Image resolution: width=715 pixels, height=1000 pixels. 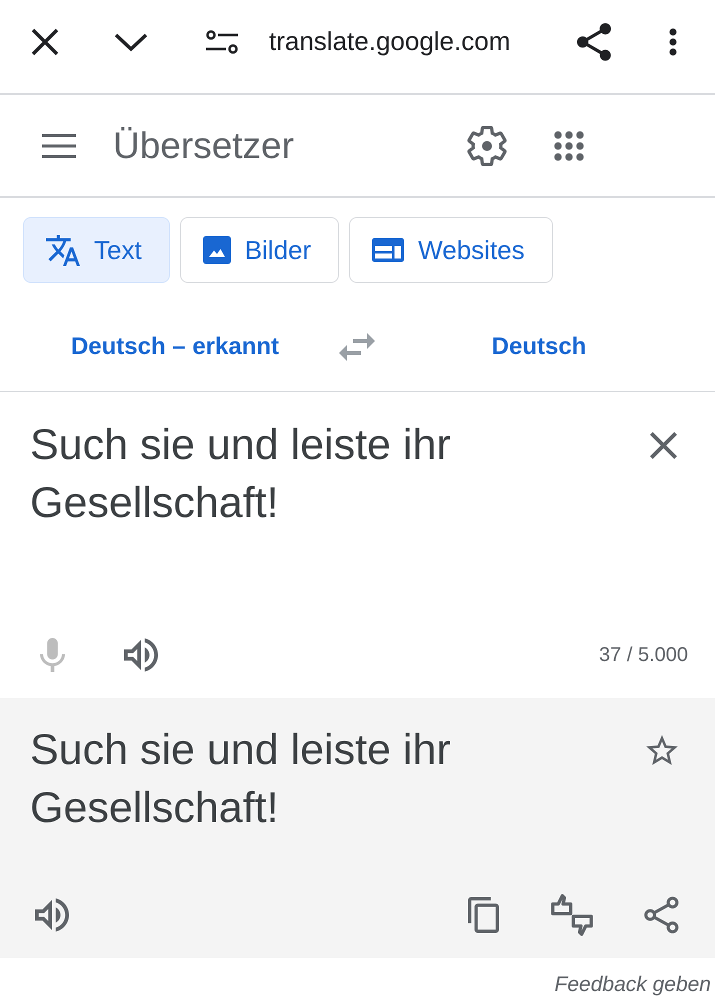 I want to click on app-title: Übersetzer, so click(x=204, y=145).